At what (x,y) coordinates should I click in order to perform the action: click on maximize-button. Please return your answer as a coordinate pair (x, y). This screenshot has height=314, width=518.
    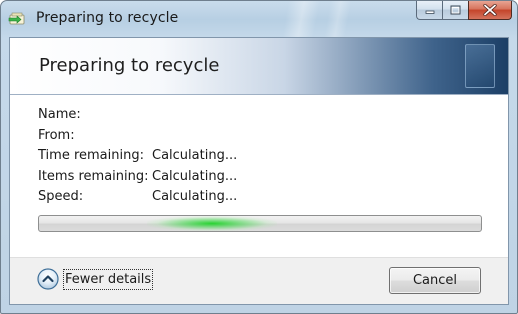
    Looking at the image, I should click on (455, 10).